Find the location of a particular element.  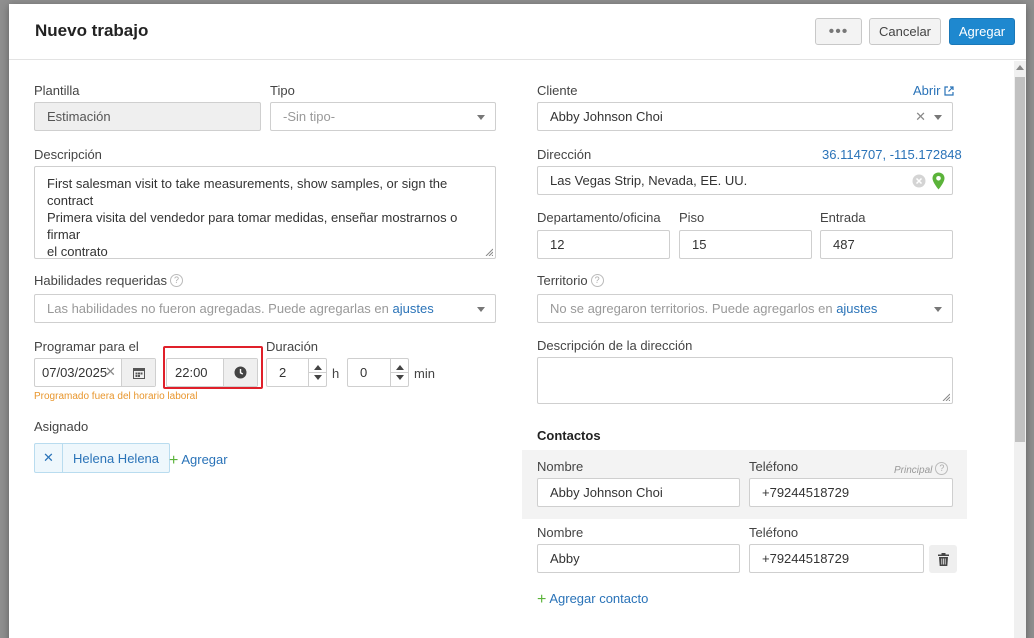

apartment-input: 12 is located at coordinates (603, 244).